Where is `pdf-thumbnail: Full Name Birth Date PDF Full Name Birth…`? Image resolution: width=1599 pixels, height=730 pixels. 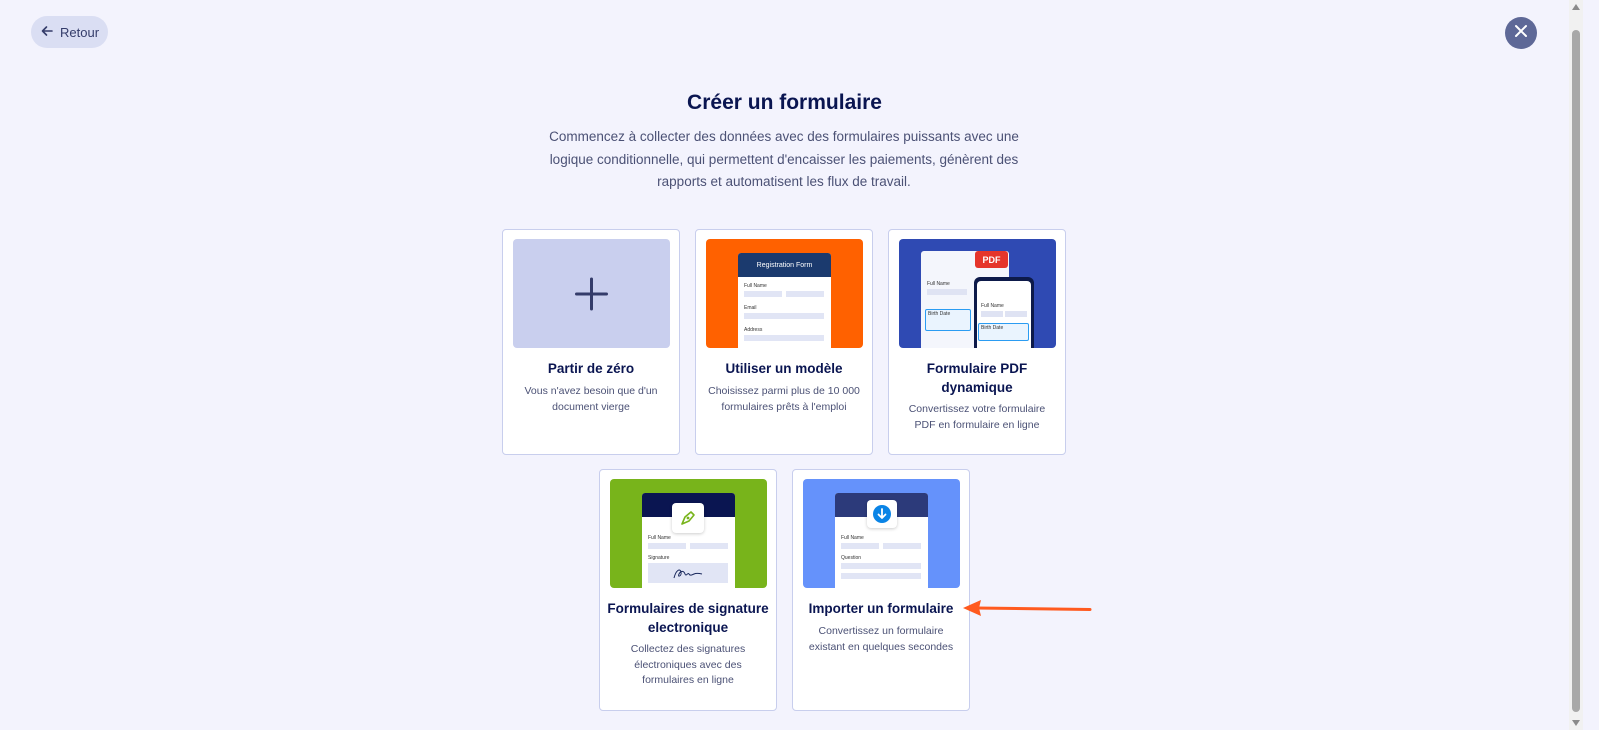
pdf-thumbnail: Full Name Birth Date PDF Full Name Birth… is located at coordinates (977, 293).